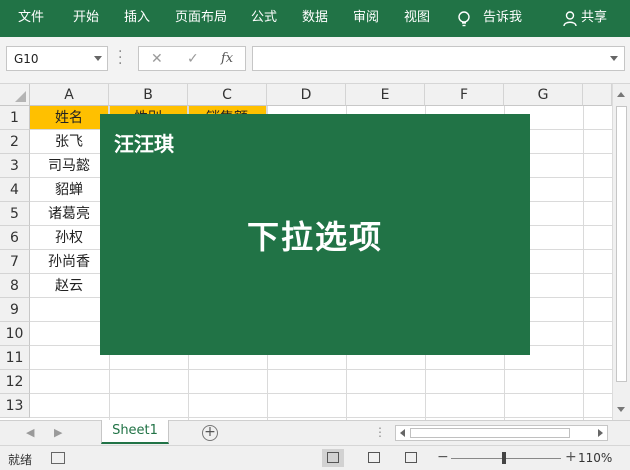  What do you see at coordinates (15, 214) in the screenshot?
I see `row-header: 5` at bounding box center [15, 214].